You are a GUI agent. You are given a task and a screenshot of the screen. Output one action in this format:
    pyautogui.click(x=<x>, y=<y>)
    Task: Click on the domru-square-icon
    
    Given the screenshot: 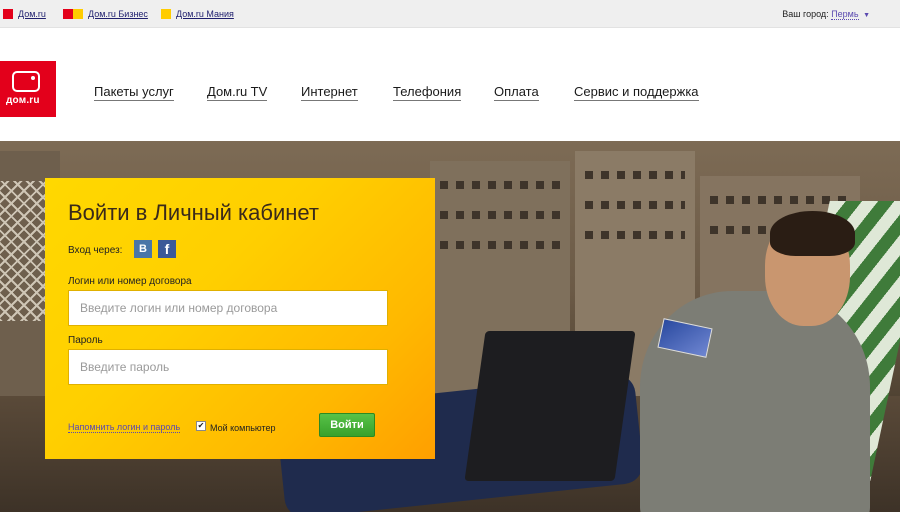 What is the action you would take?
    pyautogui.click(x=8, y=14)
    